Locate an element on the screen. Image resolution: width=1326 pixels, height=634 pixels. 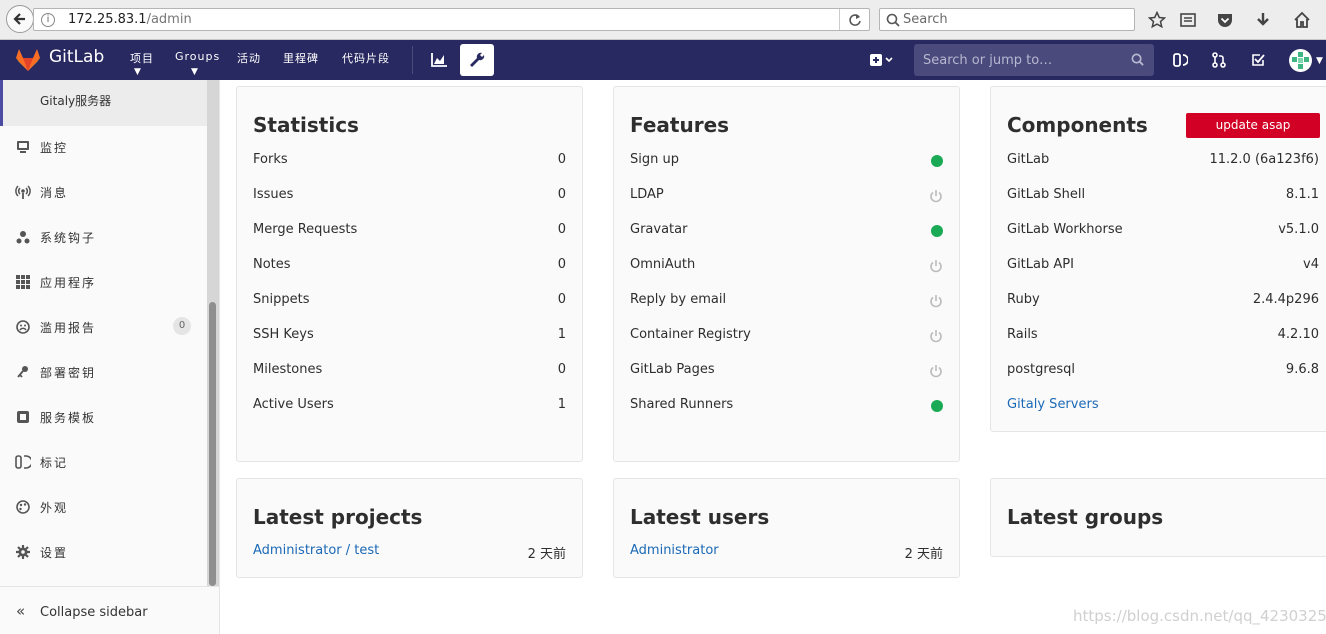
component-row: GitLab Workhorse v5.1.0 is located at coordinates (1163, 232).